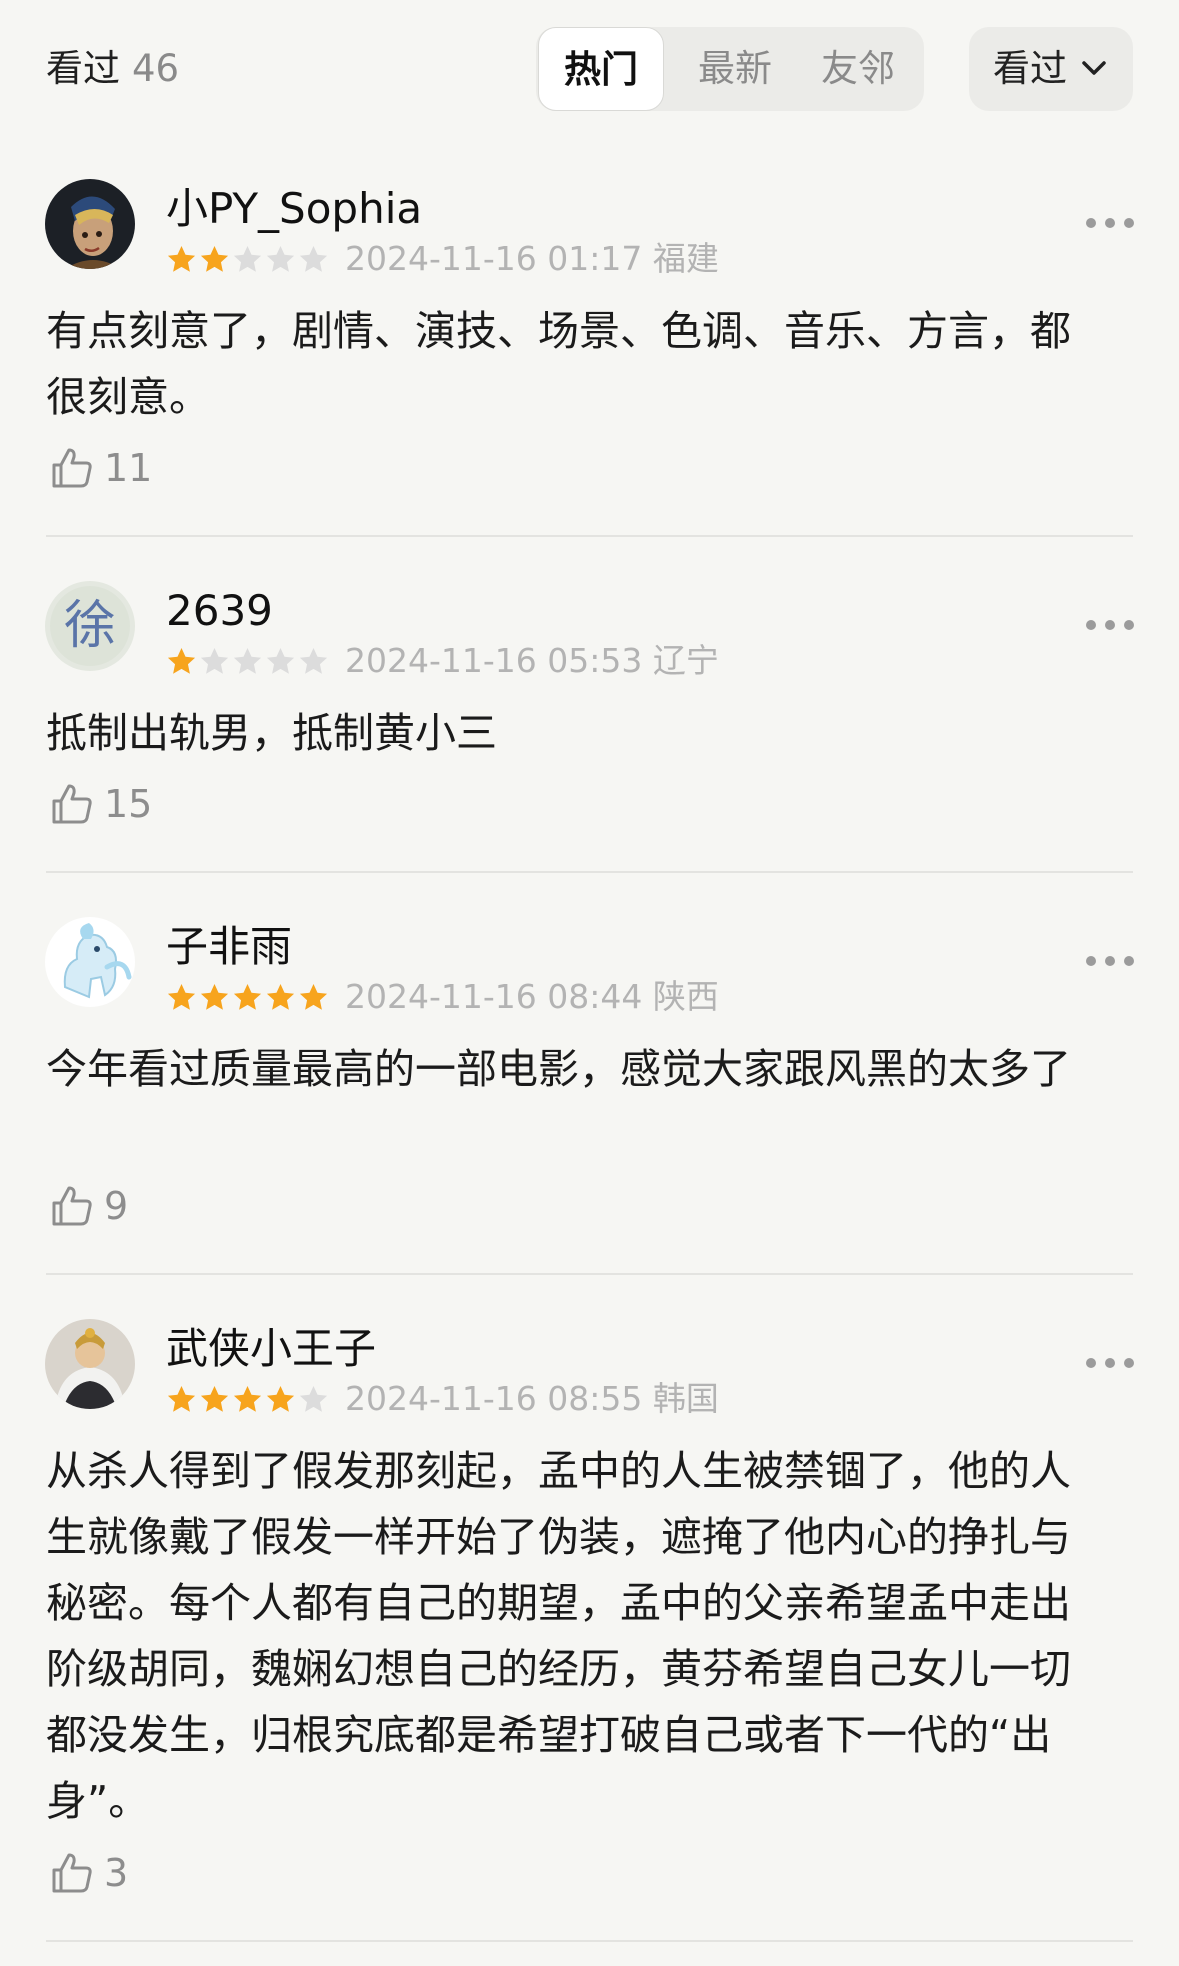 The height and width of the screenshot is (1966, 1179). I want to click on comment-meta: 2024-11-16 08:55 韩国, so click(442, 1399).